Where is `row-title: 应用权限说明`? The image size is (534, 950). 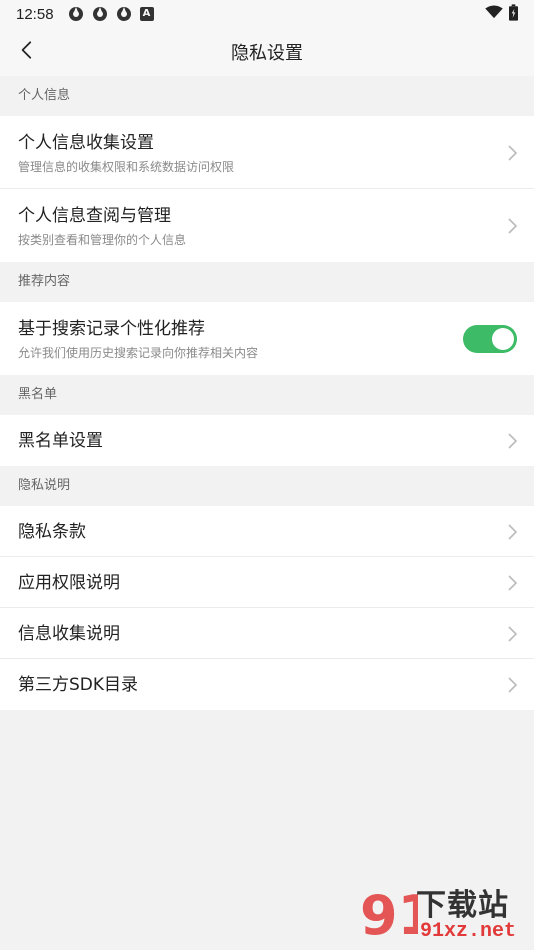
row-title: 应用权限说明 is located at coordinates (69, 582).